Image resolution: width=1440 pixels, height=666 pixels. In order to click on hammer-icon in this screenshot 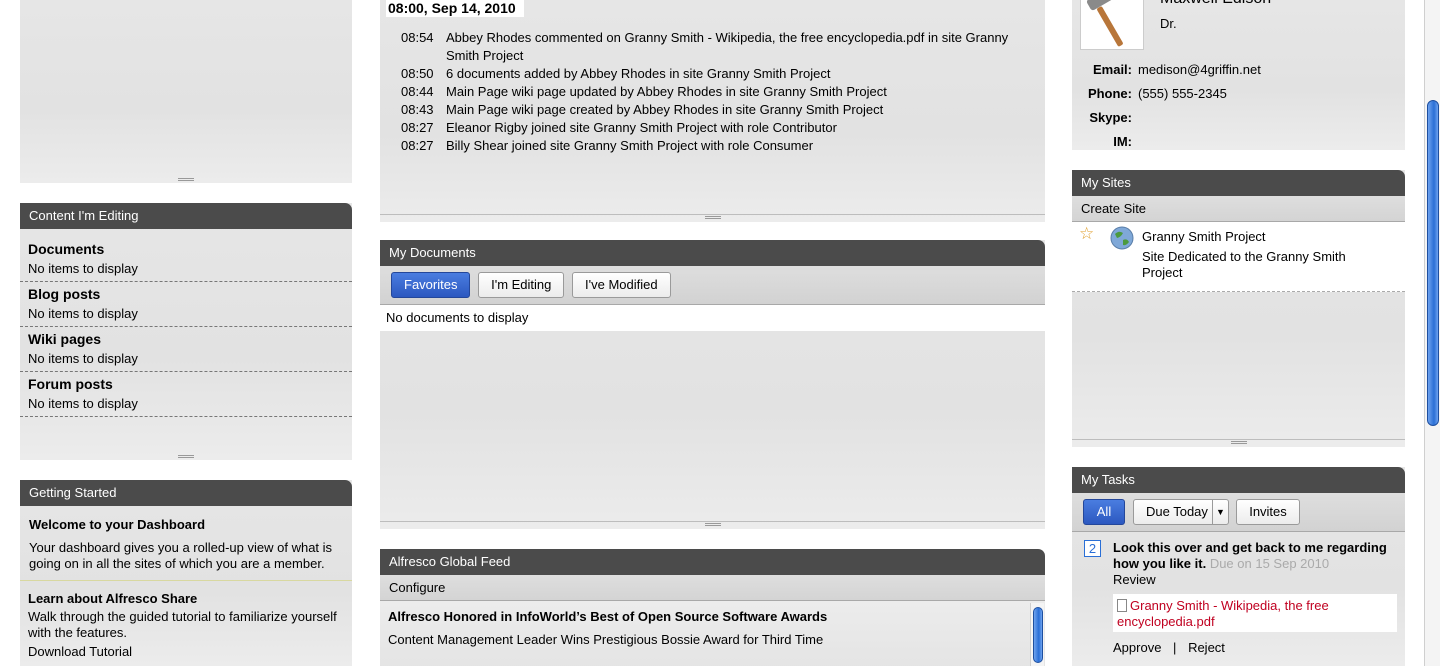, I will do `click(1104, 23)`.